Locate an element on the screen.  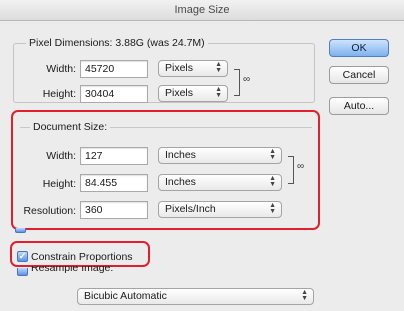
resolution-unit-label: Pixels/Inch is located at coordinates (190, 209).